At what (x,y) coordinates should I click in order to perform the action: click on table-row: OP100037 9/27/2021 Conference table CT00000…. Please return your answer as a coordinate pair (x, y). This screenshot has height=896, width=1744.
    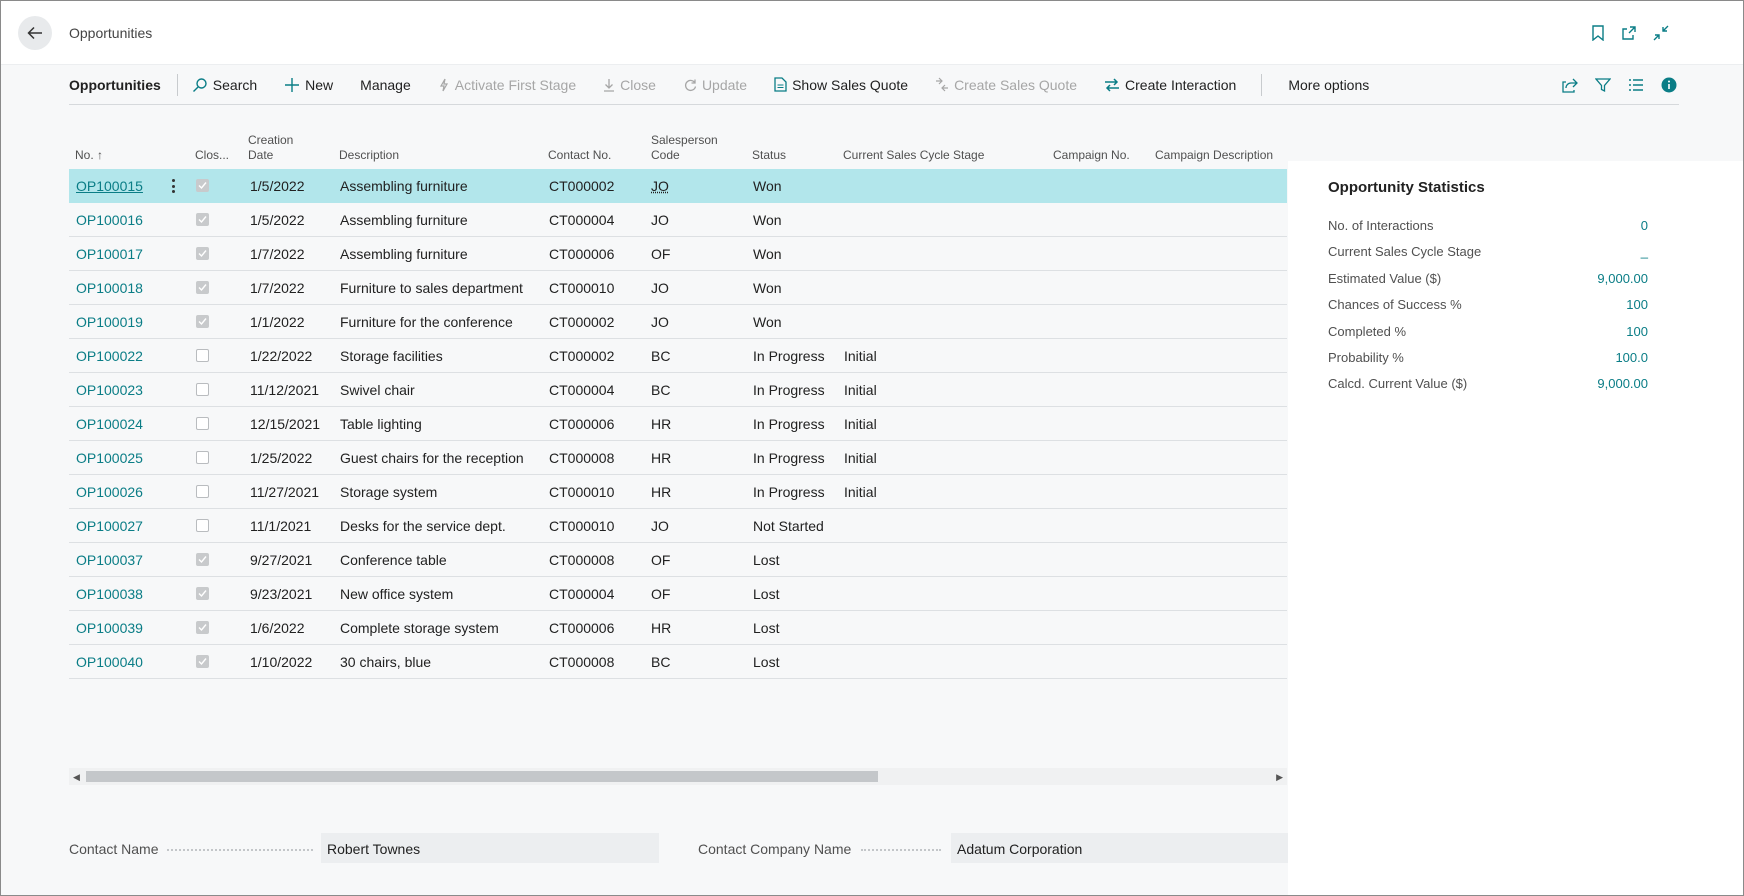
    Looking at the image, I should click on (678, 560).